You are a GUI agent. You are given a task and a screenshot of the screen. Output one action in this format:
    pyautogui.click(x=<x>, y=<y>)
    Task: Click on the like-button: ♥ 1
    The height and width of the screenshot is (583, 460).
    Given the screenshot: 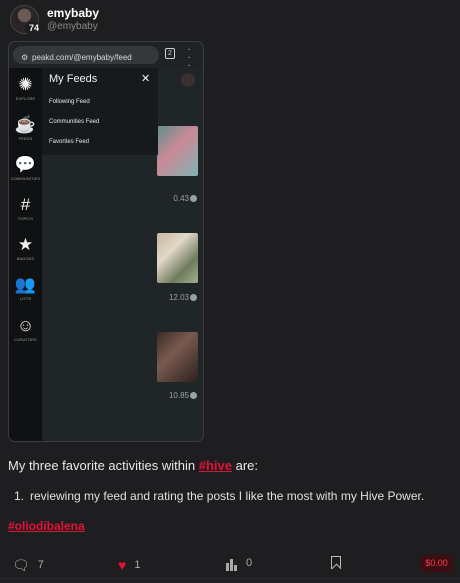 What is the action you would take?
    pyautogui.click(x=129, y=565)
    